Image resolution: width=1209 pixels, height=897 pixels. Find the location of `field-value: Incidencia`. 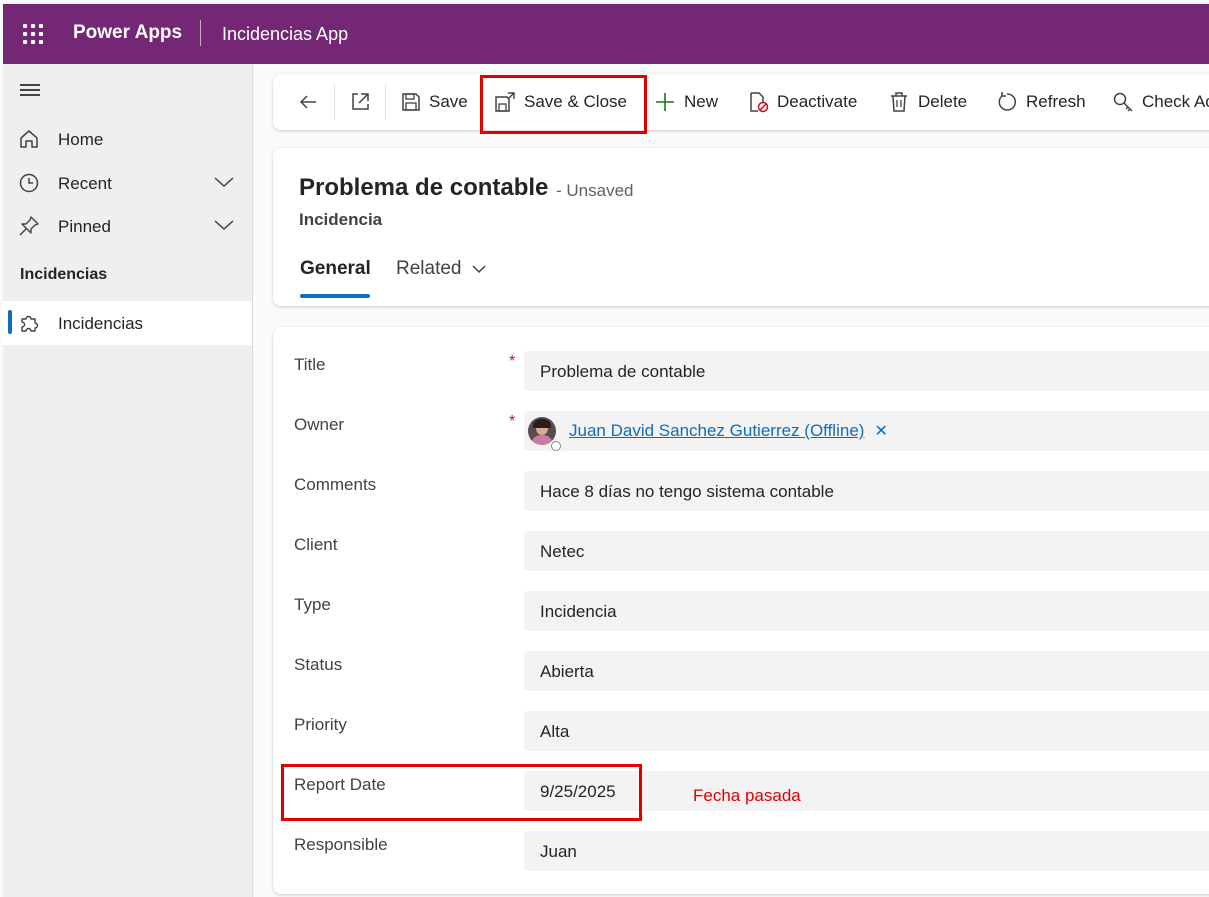

field-value: Incidencia is located at coordinates (578, 611).